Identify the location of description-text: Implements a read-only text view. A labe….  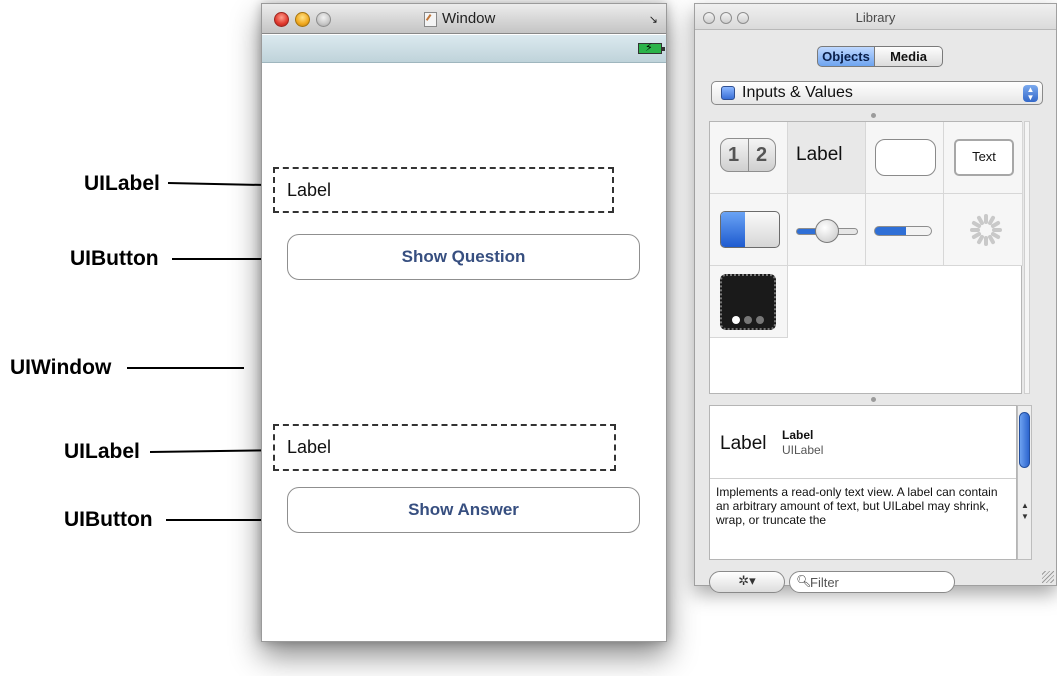
(857, 506).